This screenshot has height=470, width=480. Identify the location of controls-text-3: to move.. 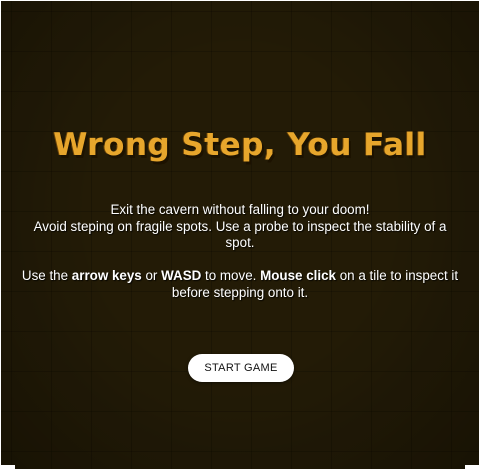
(231, 275).